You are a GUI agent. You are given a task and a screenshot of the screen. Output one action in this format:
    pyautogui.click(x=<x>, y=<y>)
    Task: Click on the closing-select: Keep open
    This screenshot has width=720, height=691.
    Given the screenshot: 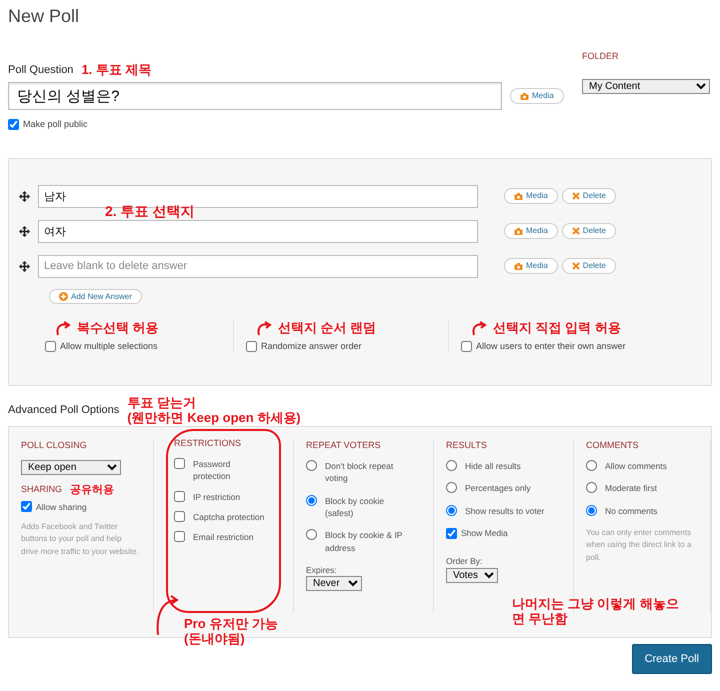 What is the action you would take?
    pyautogui.click(x=71, y=468)
    